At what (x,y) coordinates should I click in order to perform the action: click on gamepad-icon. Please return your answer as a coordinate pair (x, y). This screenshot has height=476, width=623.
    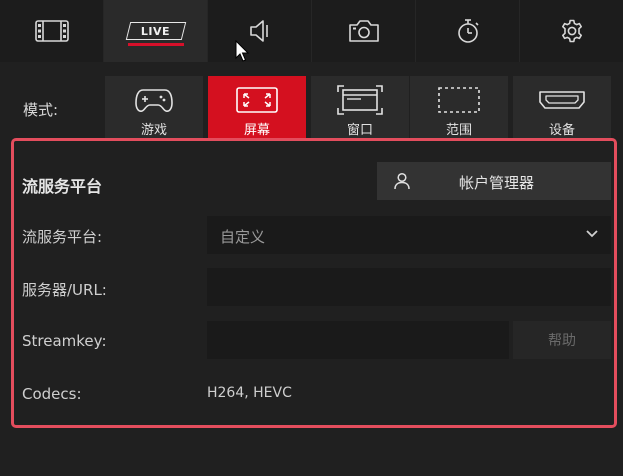
    Looking at the image, I should click on (154, 100).